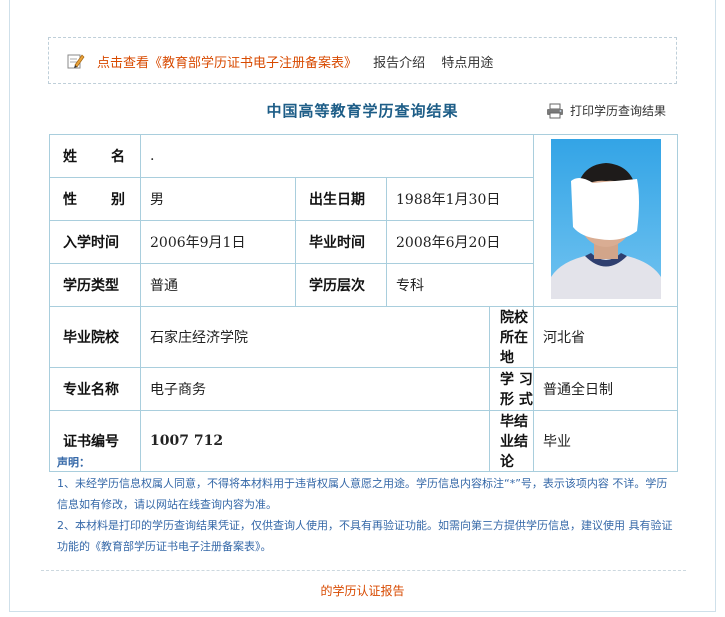 Image resolution: width=725 pixels, height=617 pixels. I want to click on gender-label: 性别, so click(95, 199).